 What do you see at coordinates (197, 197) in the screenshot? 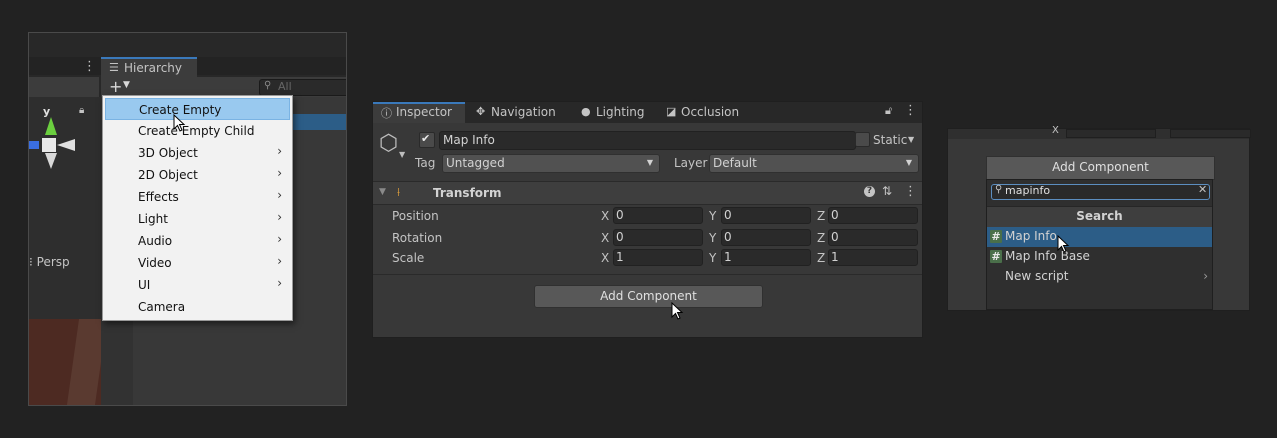
I see `menu-item-effects: Effects ›` at bounding box center [197, 197].